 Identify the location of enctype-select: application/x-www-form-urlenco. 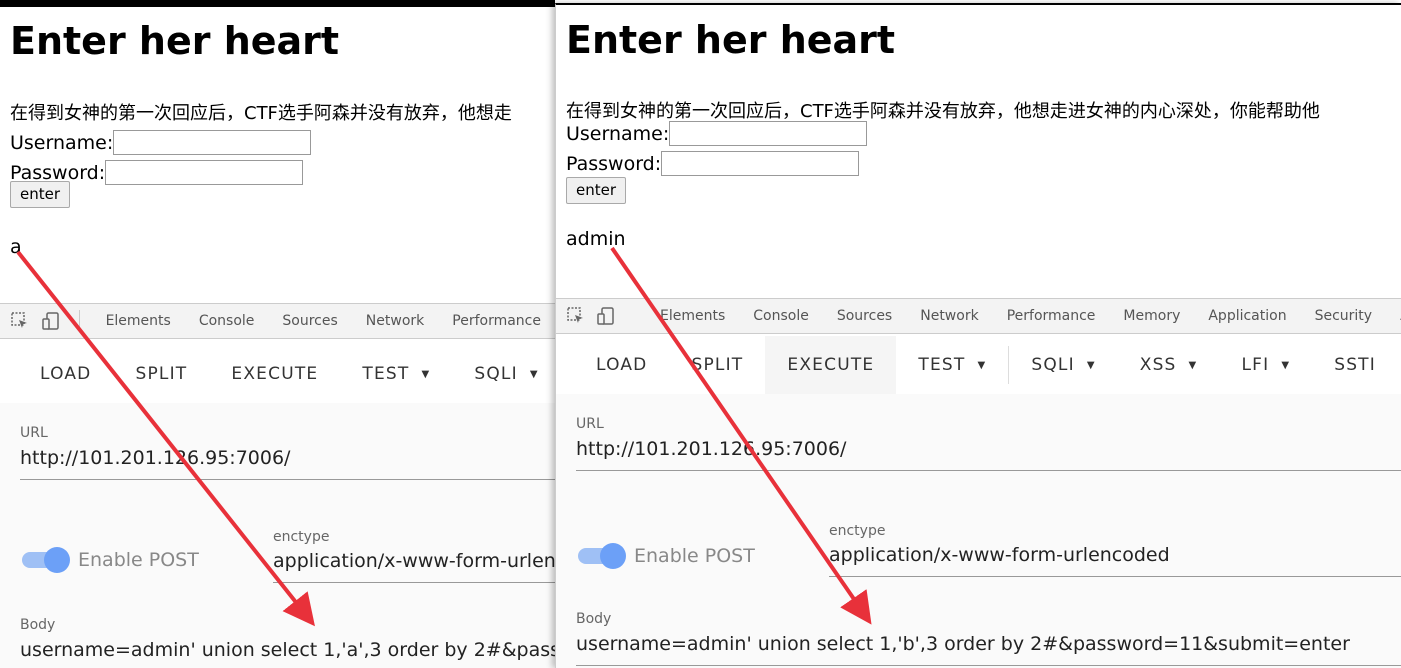
(414, 566).